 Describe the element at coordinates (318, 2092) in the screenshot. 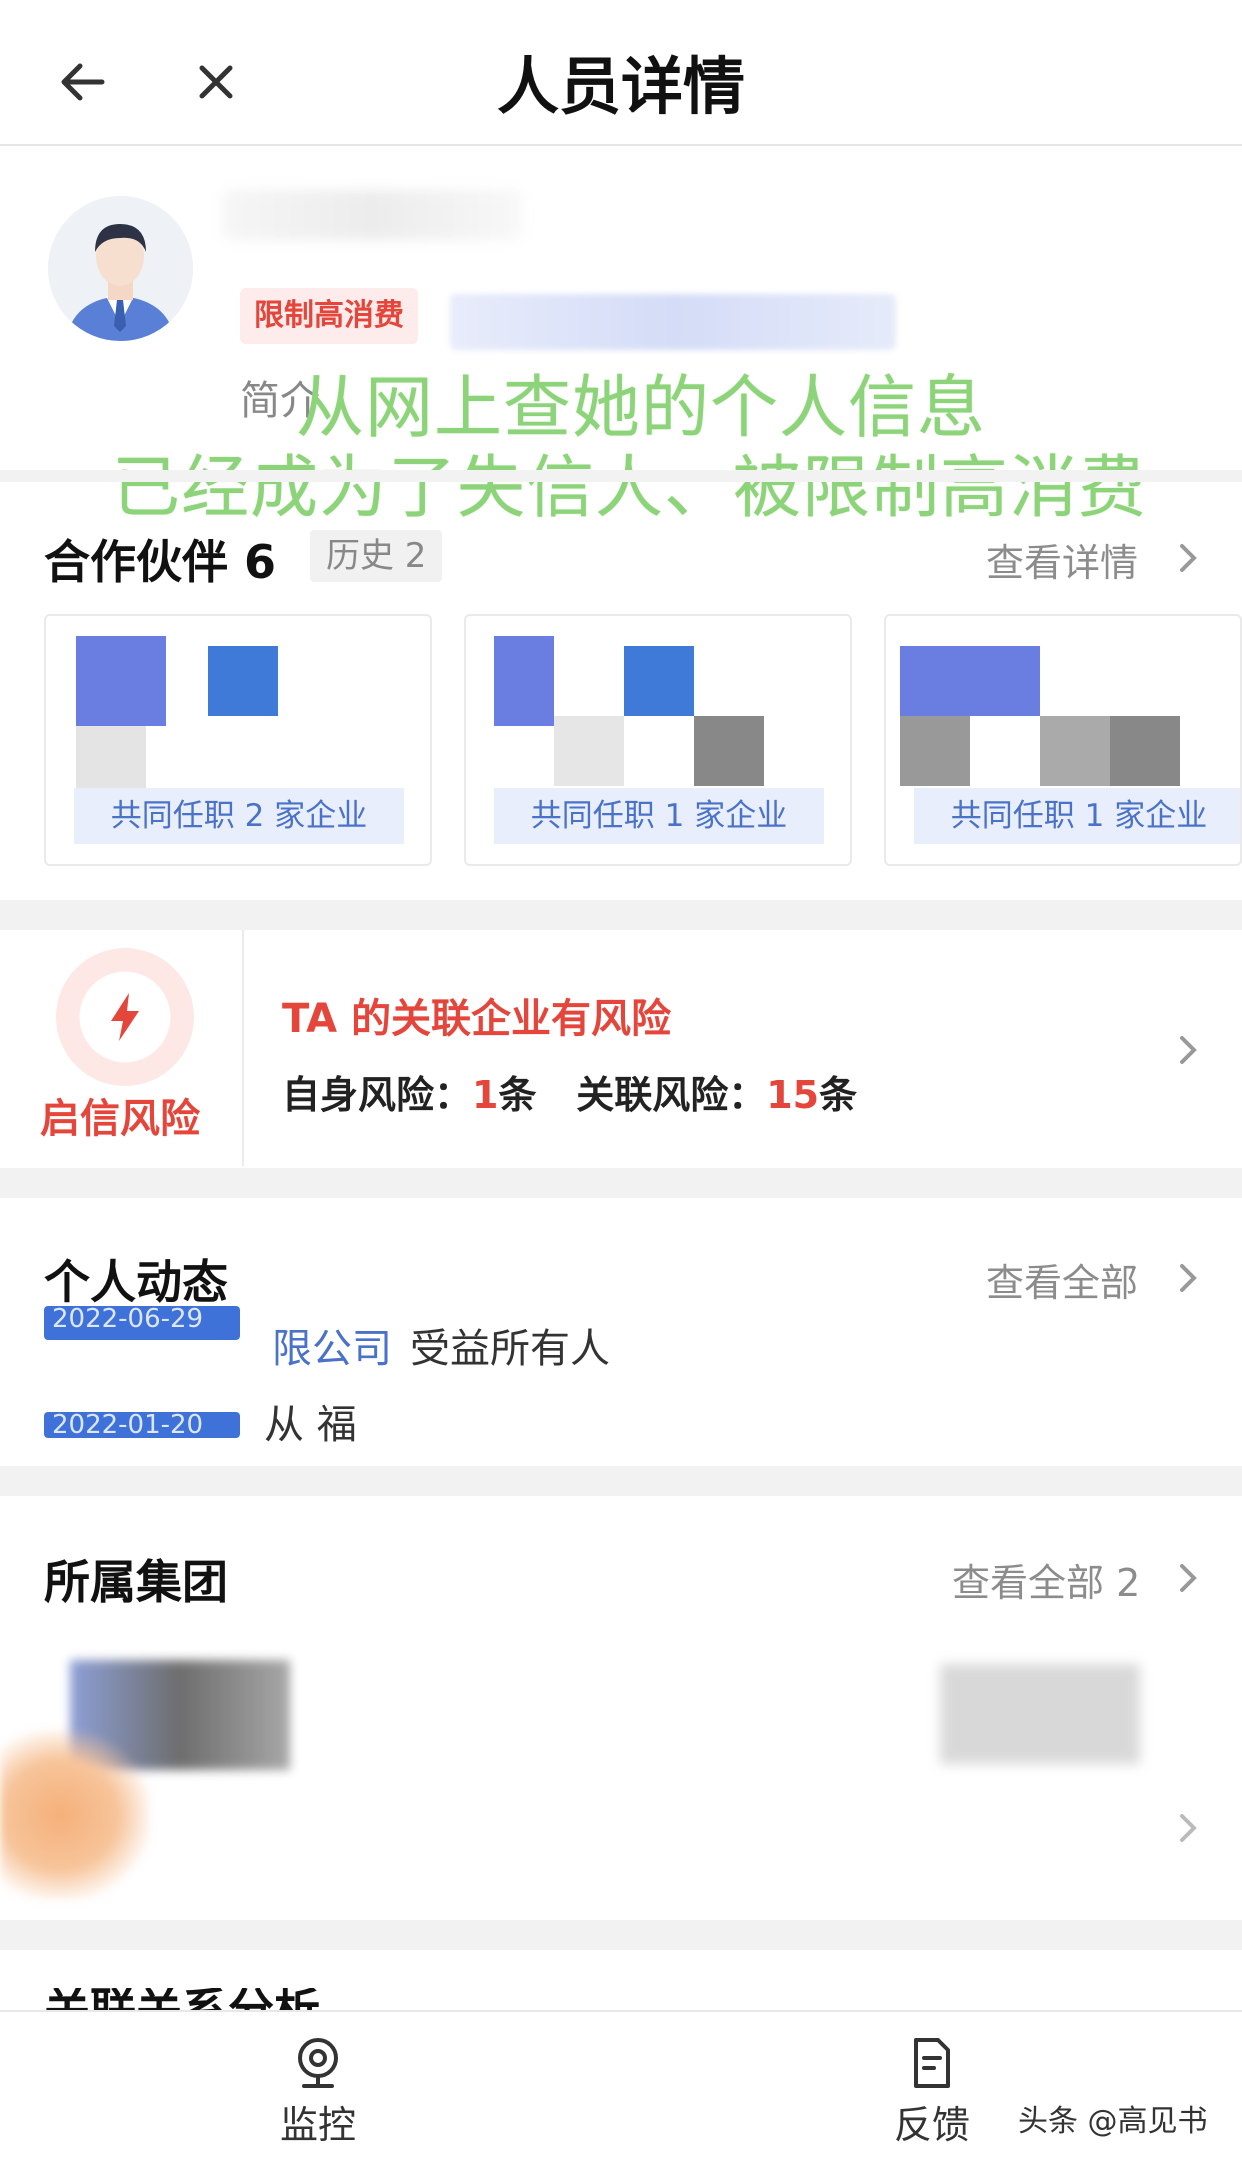

I see `tab-monitor: 监控` at that location.